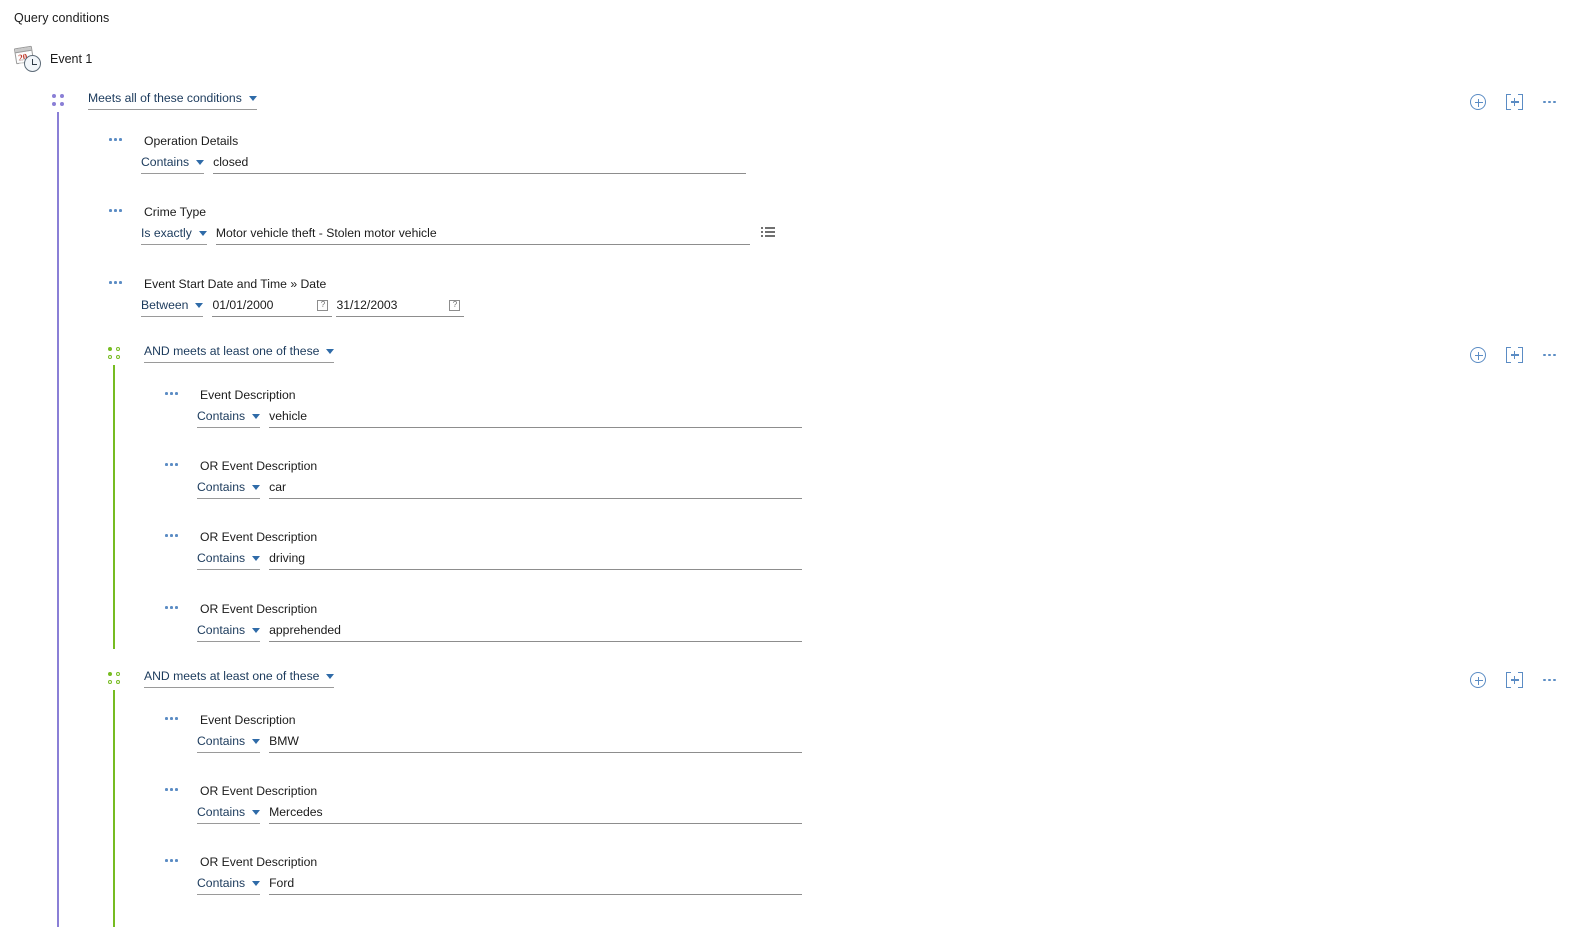  I want to click on condition-value-input: apprehended, so click(536, 632).